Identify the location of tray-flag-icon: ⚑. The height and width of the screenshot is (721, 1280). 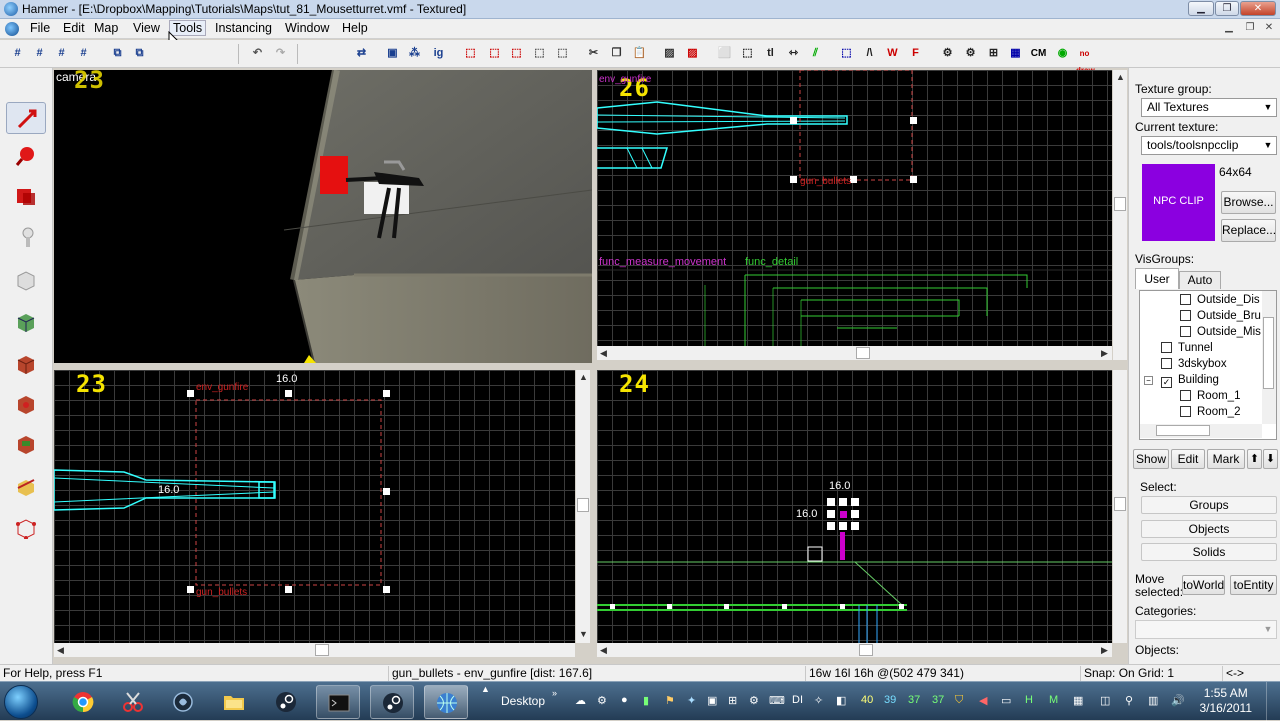
(670, 700).